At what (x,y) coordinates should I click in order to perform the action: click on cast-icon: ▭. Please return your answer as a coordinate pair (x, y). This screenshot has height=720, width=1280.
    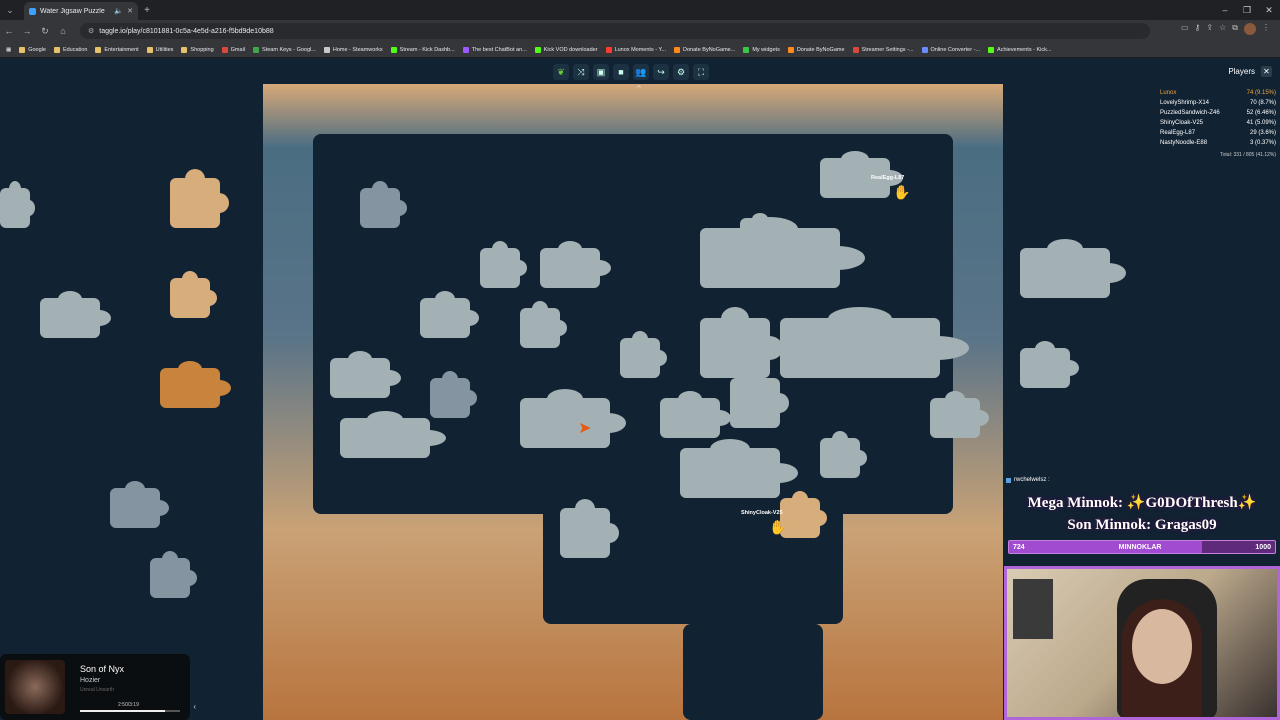
    Looking at the image, I should click on (1185, 29).